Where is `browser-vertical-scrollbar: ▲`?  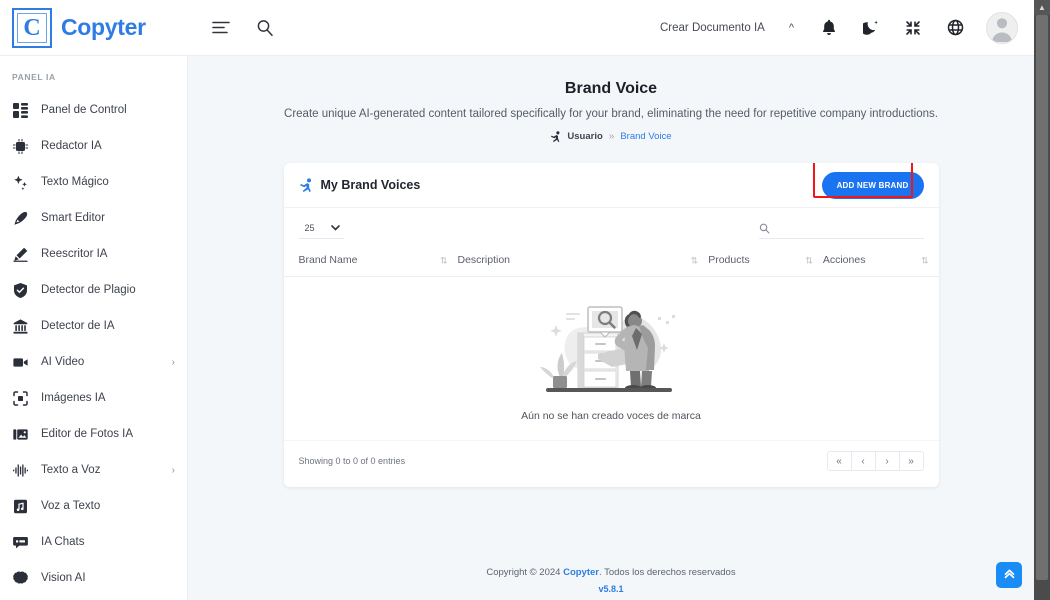 browser-vertical-scrollbar: ▲ is located at coordinates (1042, 300).